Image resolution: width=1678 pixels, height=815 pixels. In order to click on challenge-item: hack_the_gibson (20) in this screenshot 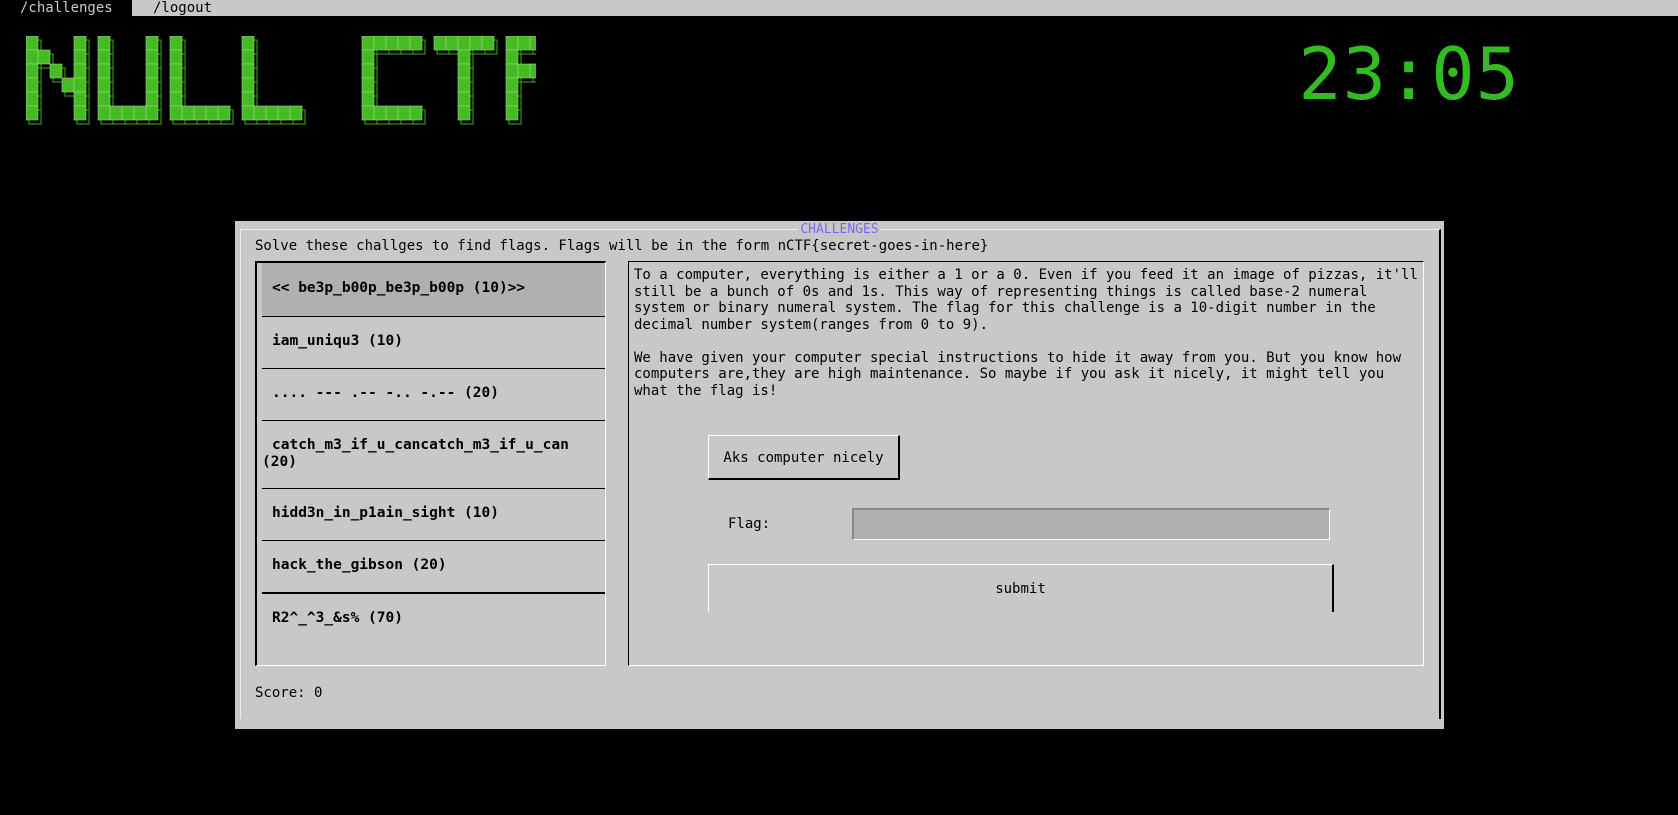, I will do `click(433, 566)`.